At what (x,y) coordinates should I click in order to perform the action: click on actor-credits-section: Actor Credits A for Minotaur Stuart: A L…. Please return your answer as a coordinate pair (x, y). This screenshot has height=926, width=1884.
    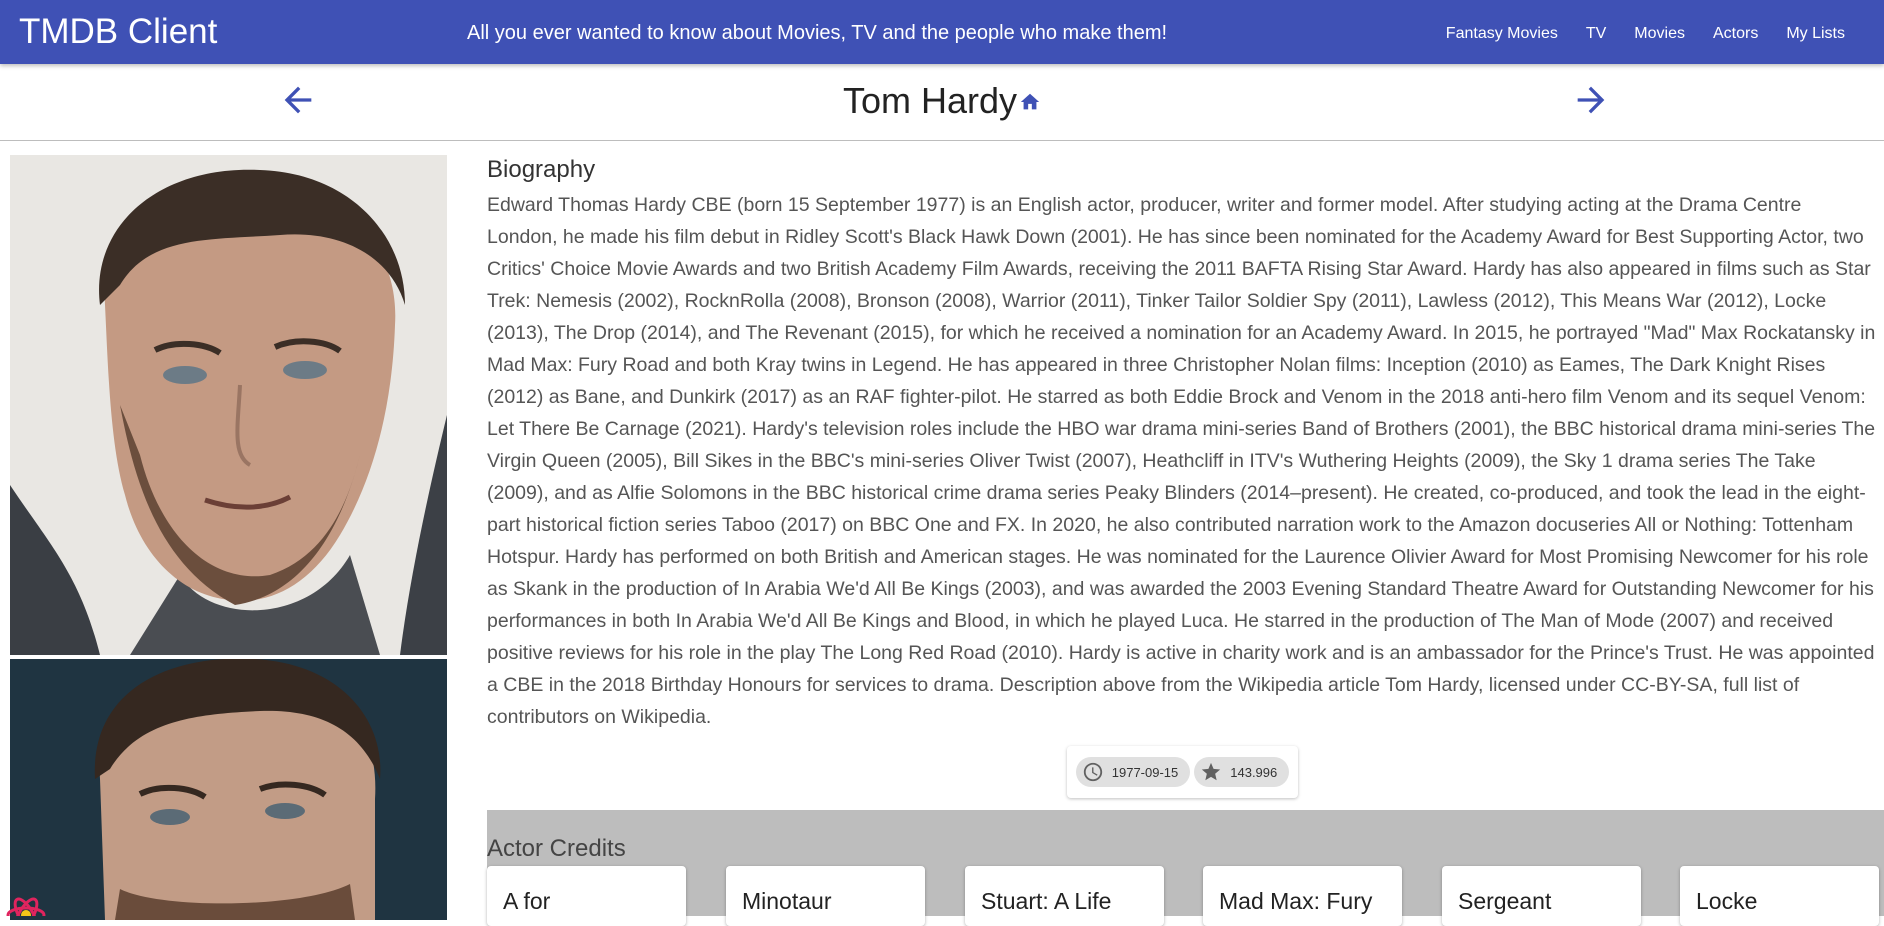
    Looking at the image, I should click on (1185, 868).